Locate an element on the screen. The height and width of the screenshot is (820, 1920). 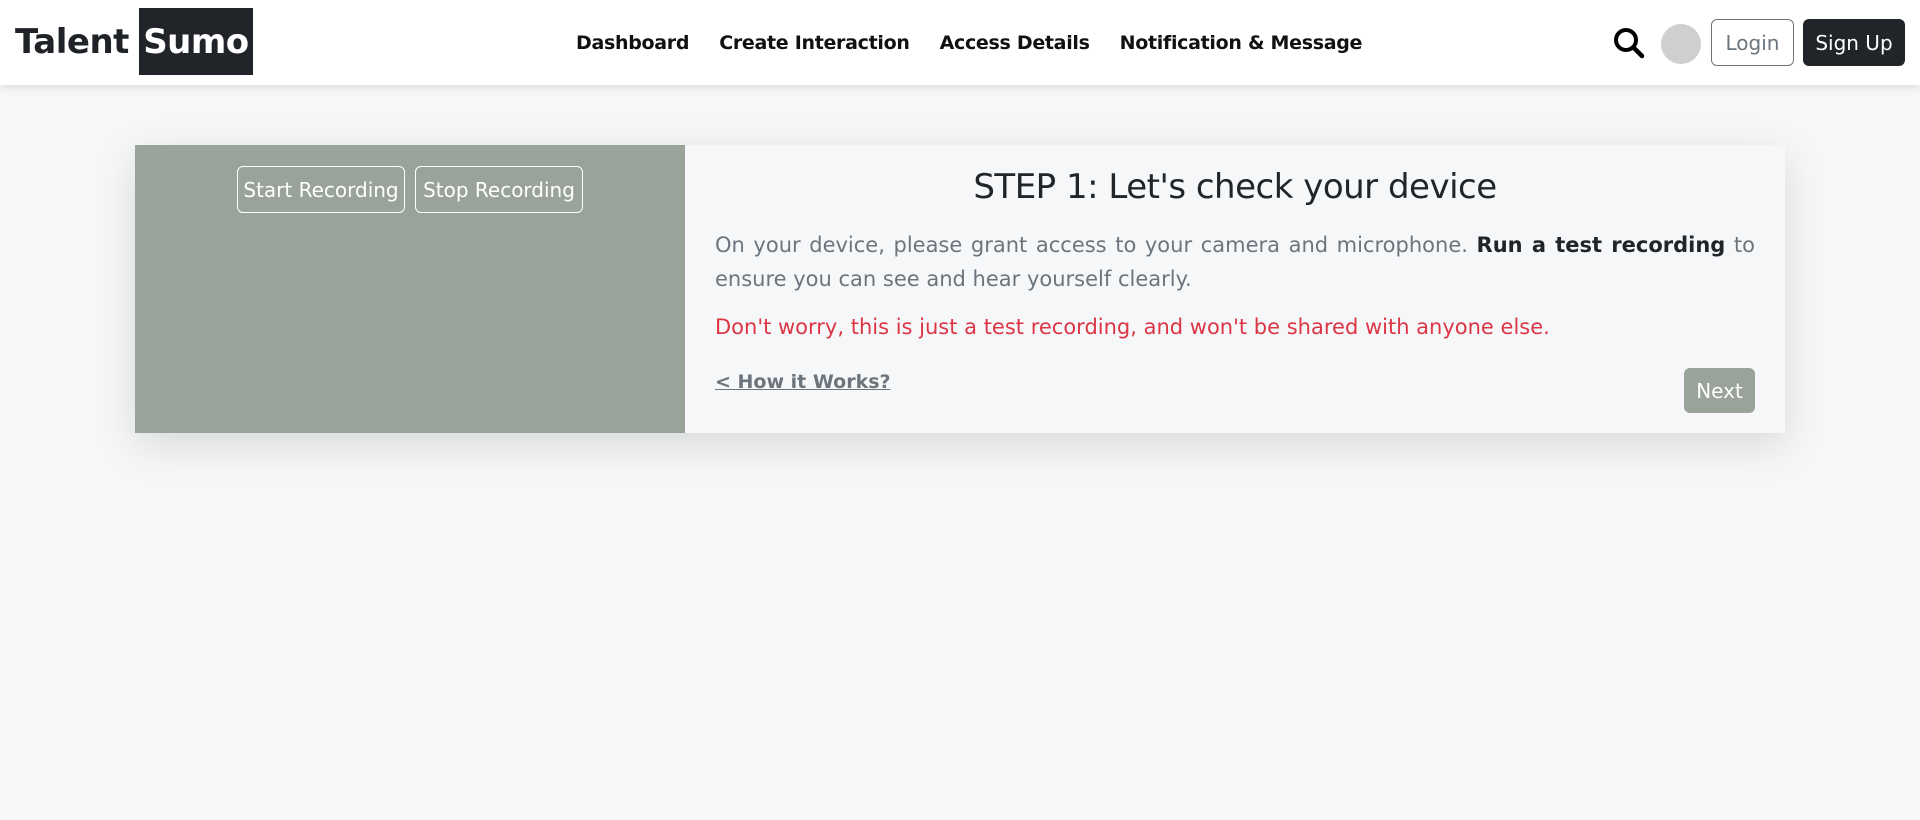
nav-dashboard: Dashboard is located at coordinates (632, 43).